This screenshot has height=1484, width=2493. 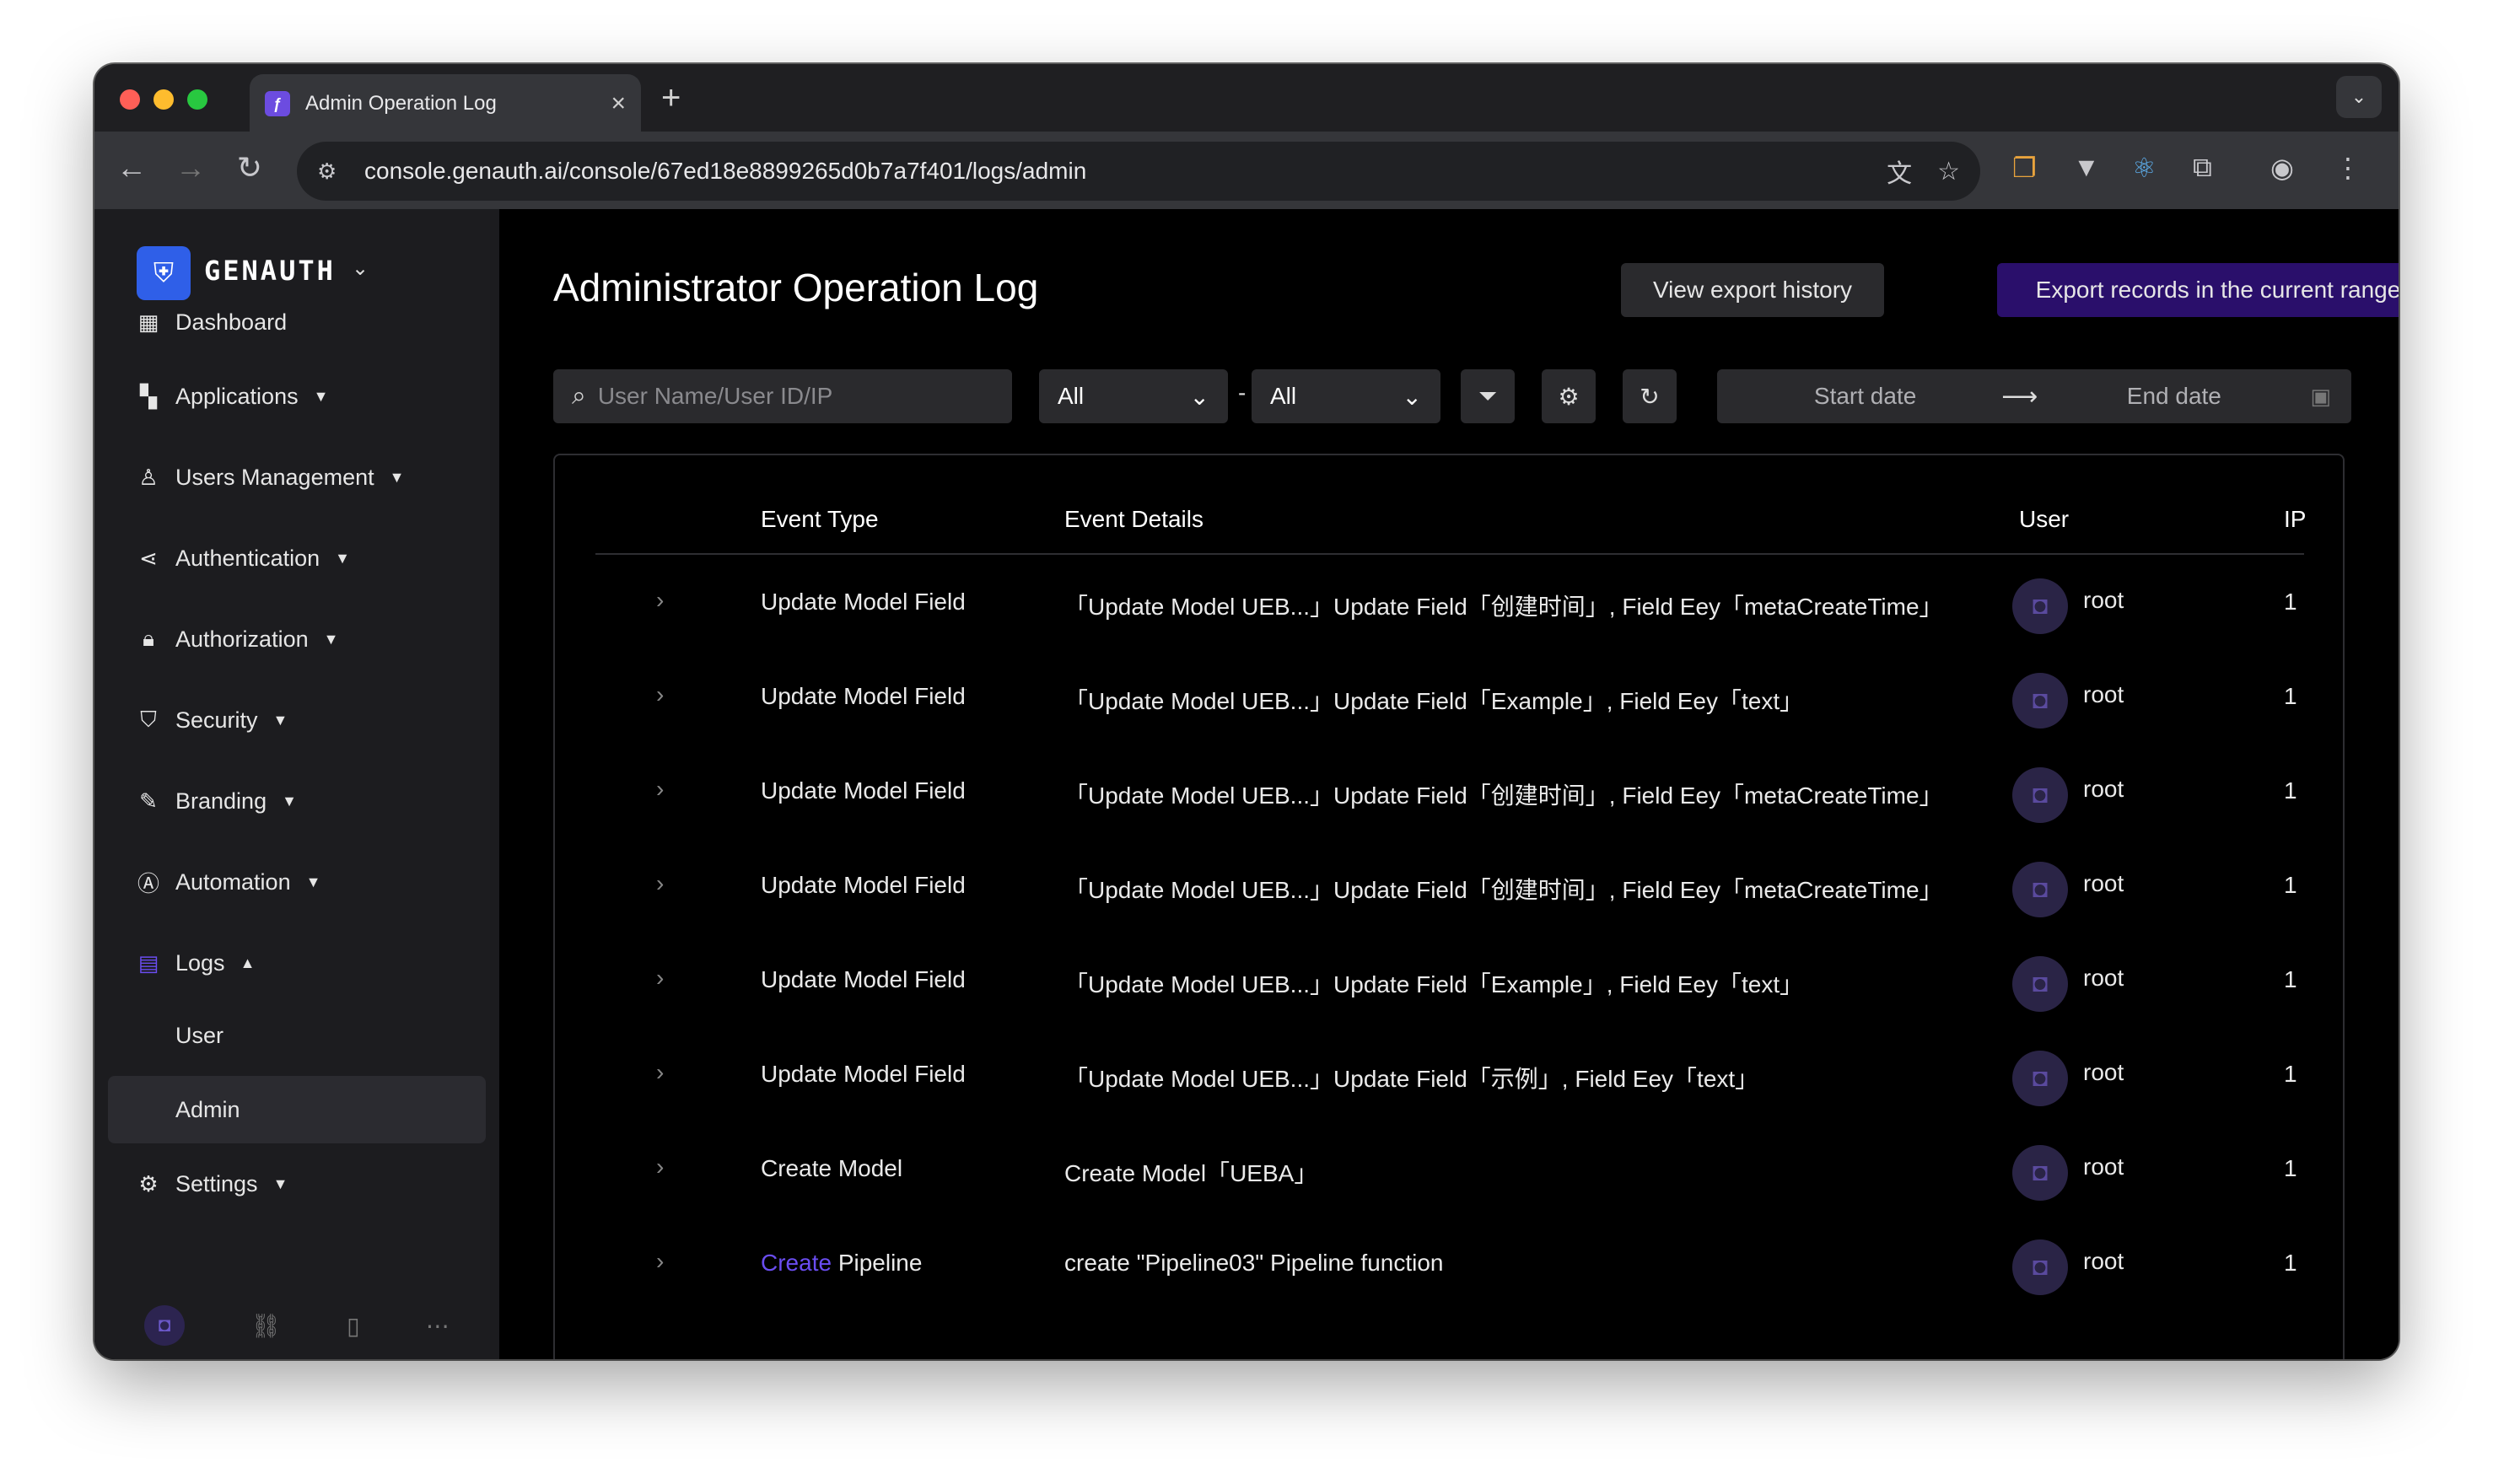 I want to click on start-date-field: Start date, so click(x=1865, y=396).